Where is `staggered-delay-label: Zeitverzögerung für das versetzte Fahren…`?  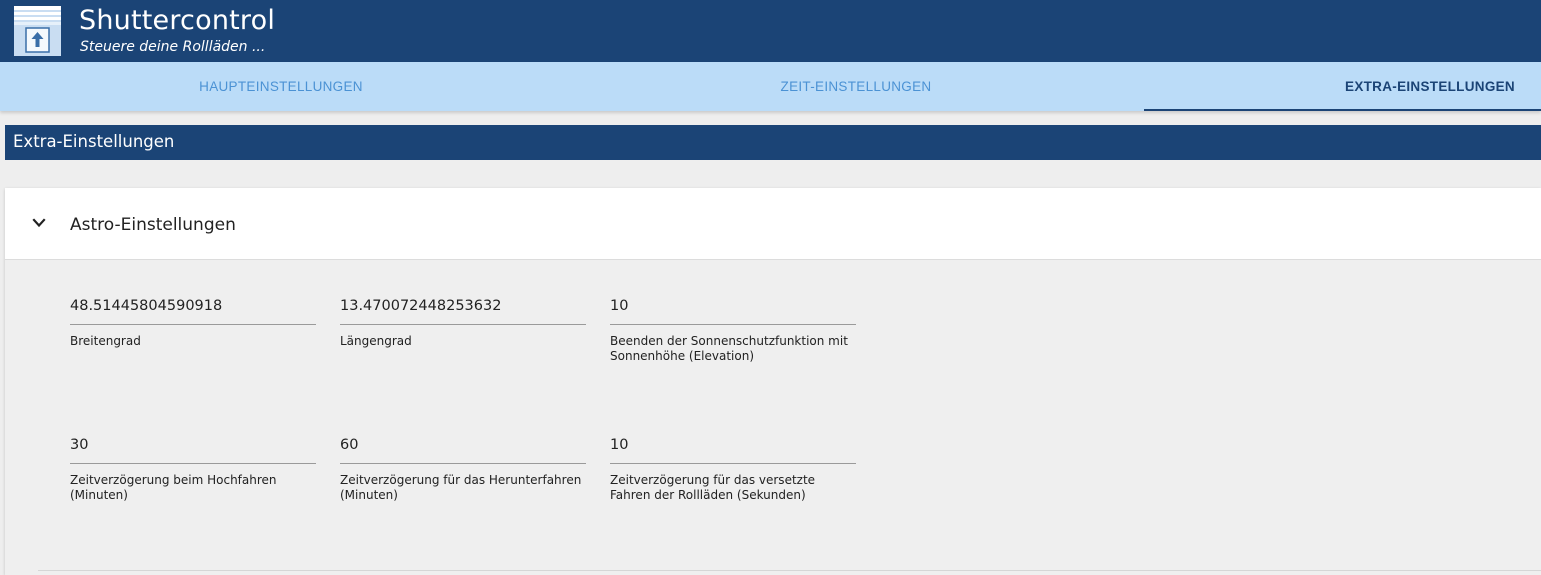
staggered-delay-label: Zeitverzögerung für das versetzte Fahren… is located at coordinates (713, 487).